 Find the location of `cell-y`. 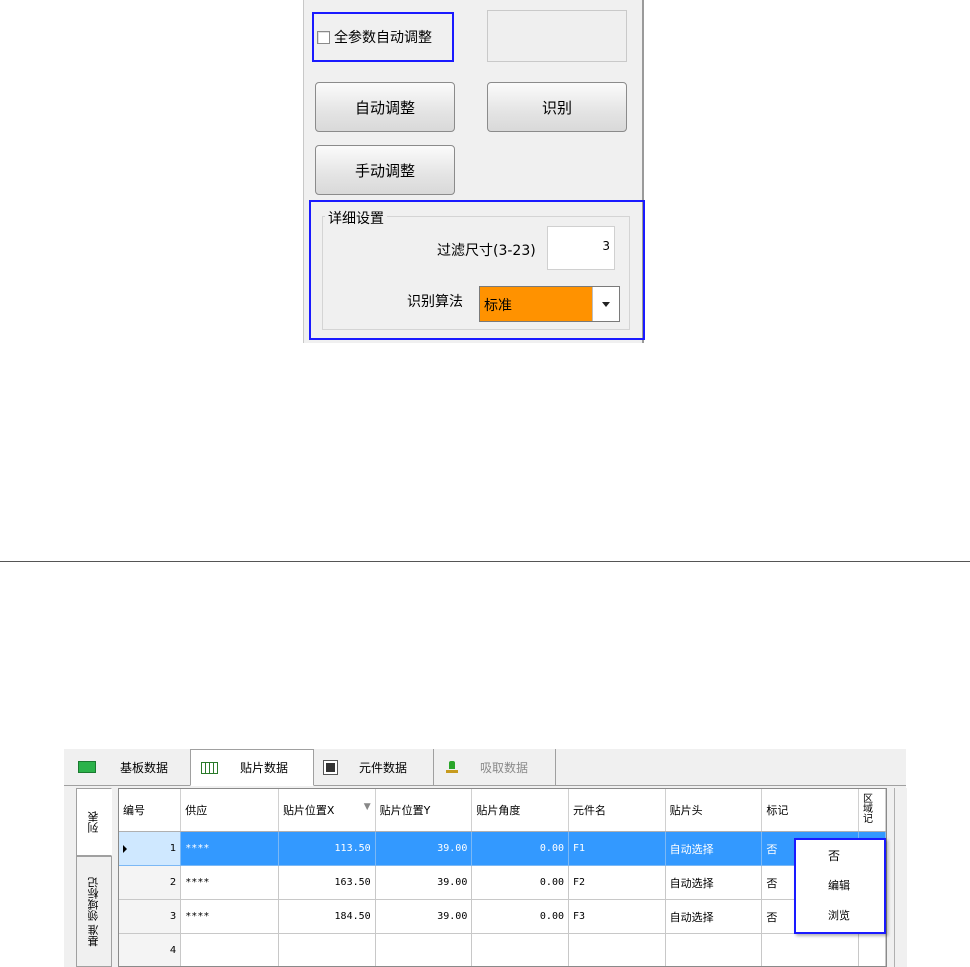

cell-y is located at coordinates (424, 949).